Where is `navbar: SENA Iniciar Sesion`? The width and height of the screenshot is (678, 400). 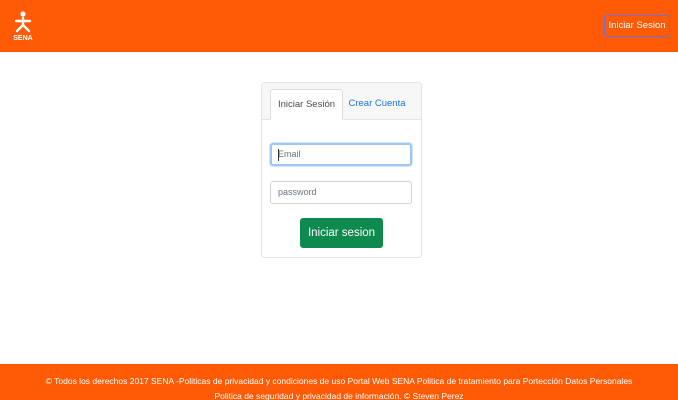
navbar: SENA Iniciar Sesion is located at coordinates (339, 26).